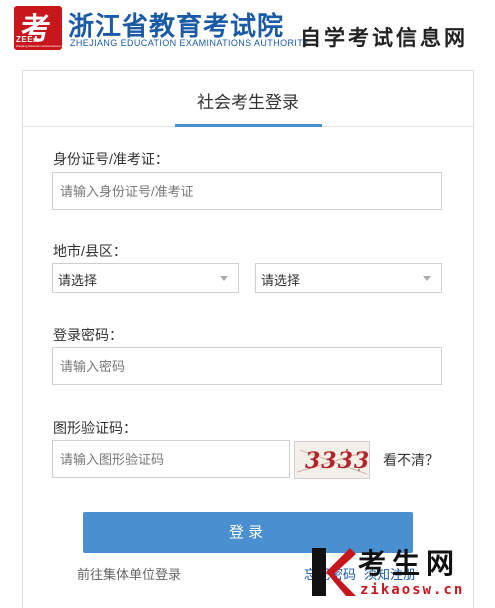  I want to click on region-label: 地市/县区：, so click(90, 251).